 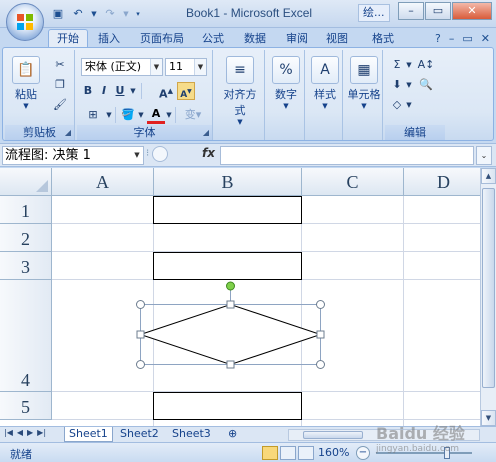 I want to click on cells-icon: ▦, so click(x=364, y=70).